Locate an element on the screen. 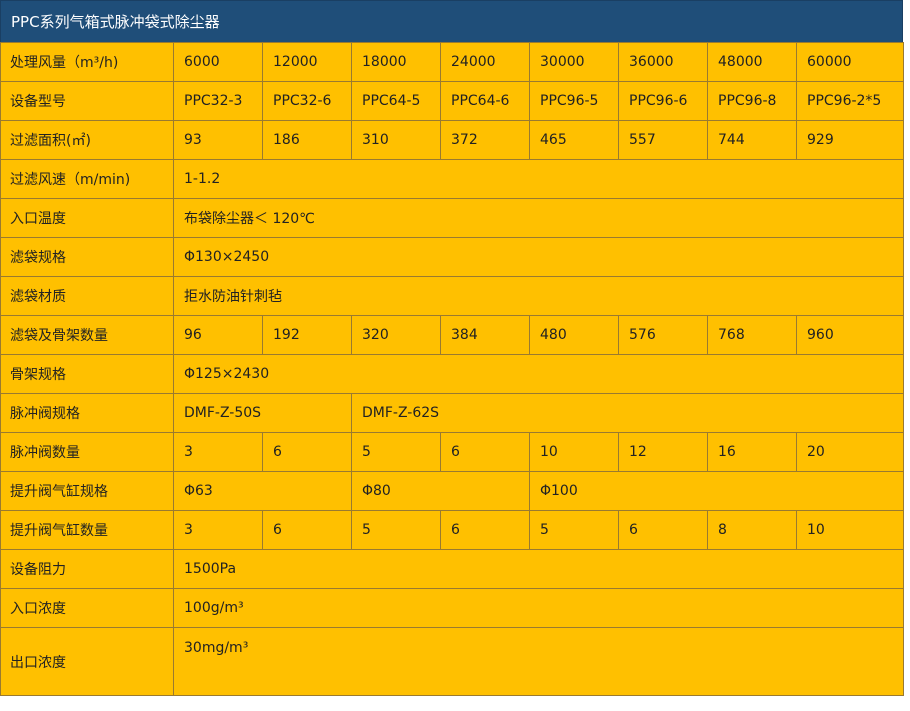 Image resolution: width=910 pixels, height=711 pixels. cell-value: 18000 is located at coordinates (396, 62).